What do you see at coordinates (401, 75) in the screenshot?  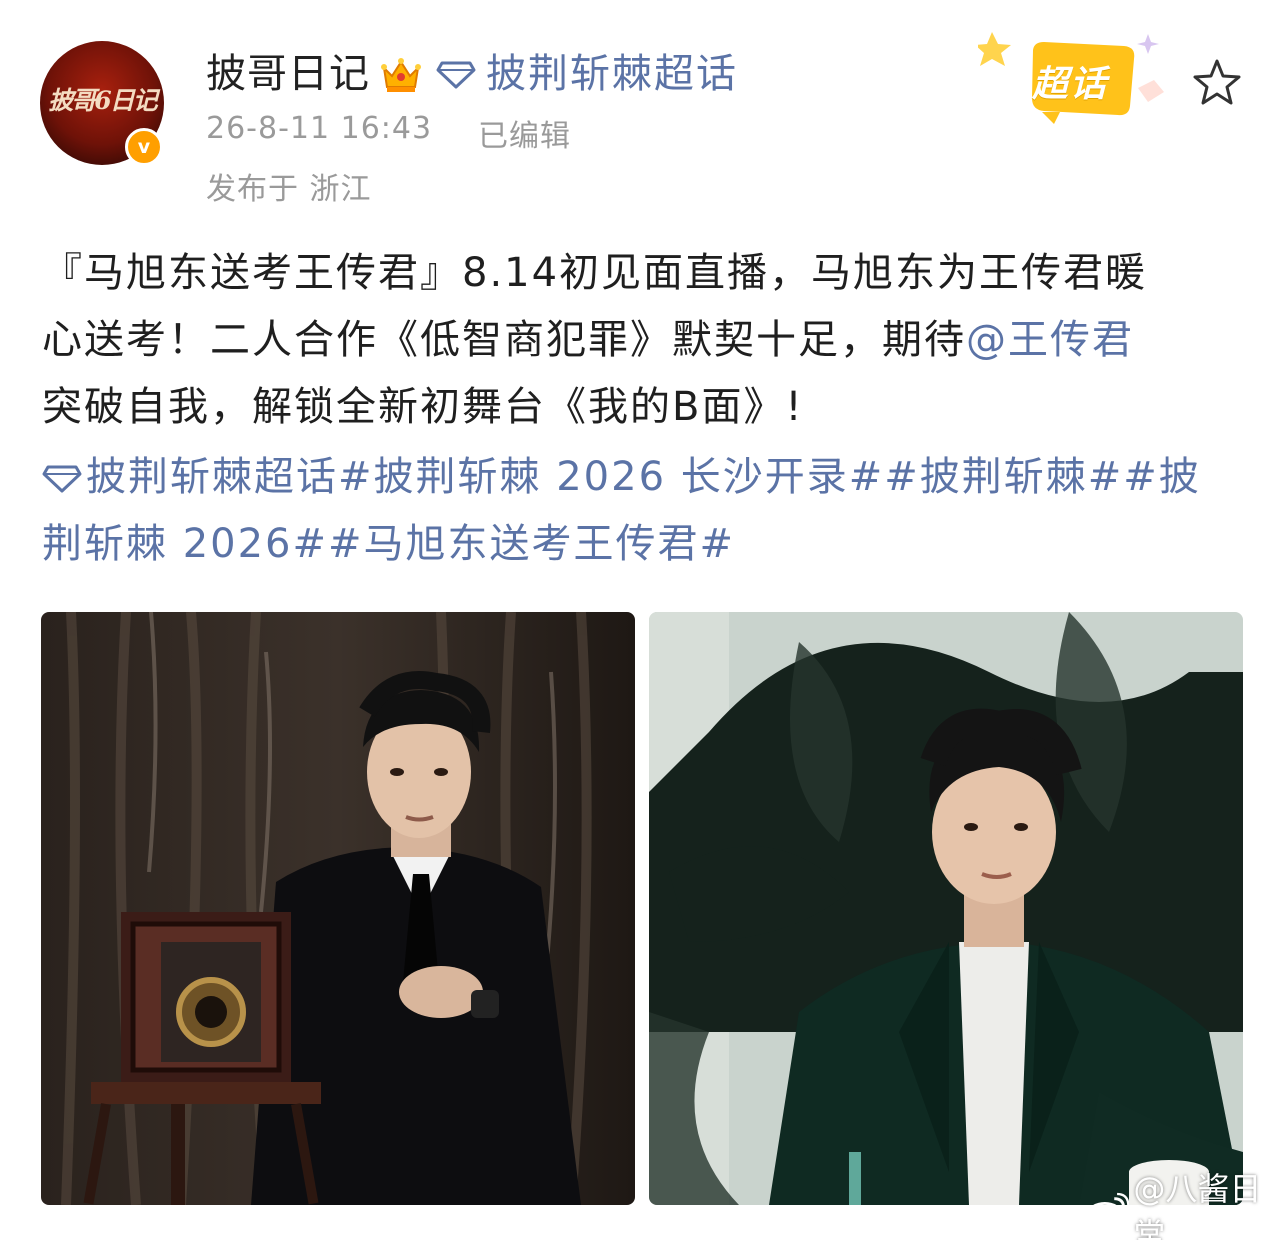 I see `crown-icon` at bounding box center [401, 75].